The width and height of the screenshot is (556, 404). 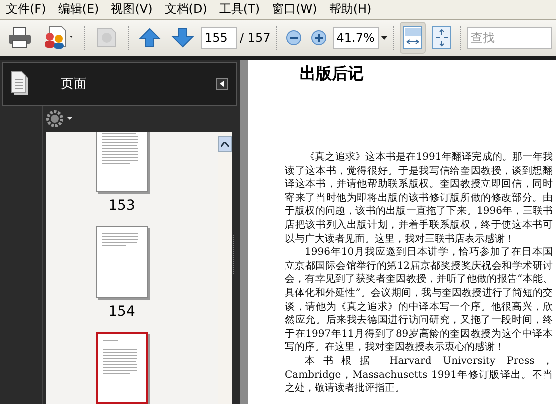 I want to click on page-number: 153, so click(x=122, y=206).